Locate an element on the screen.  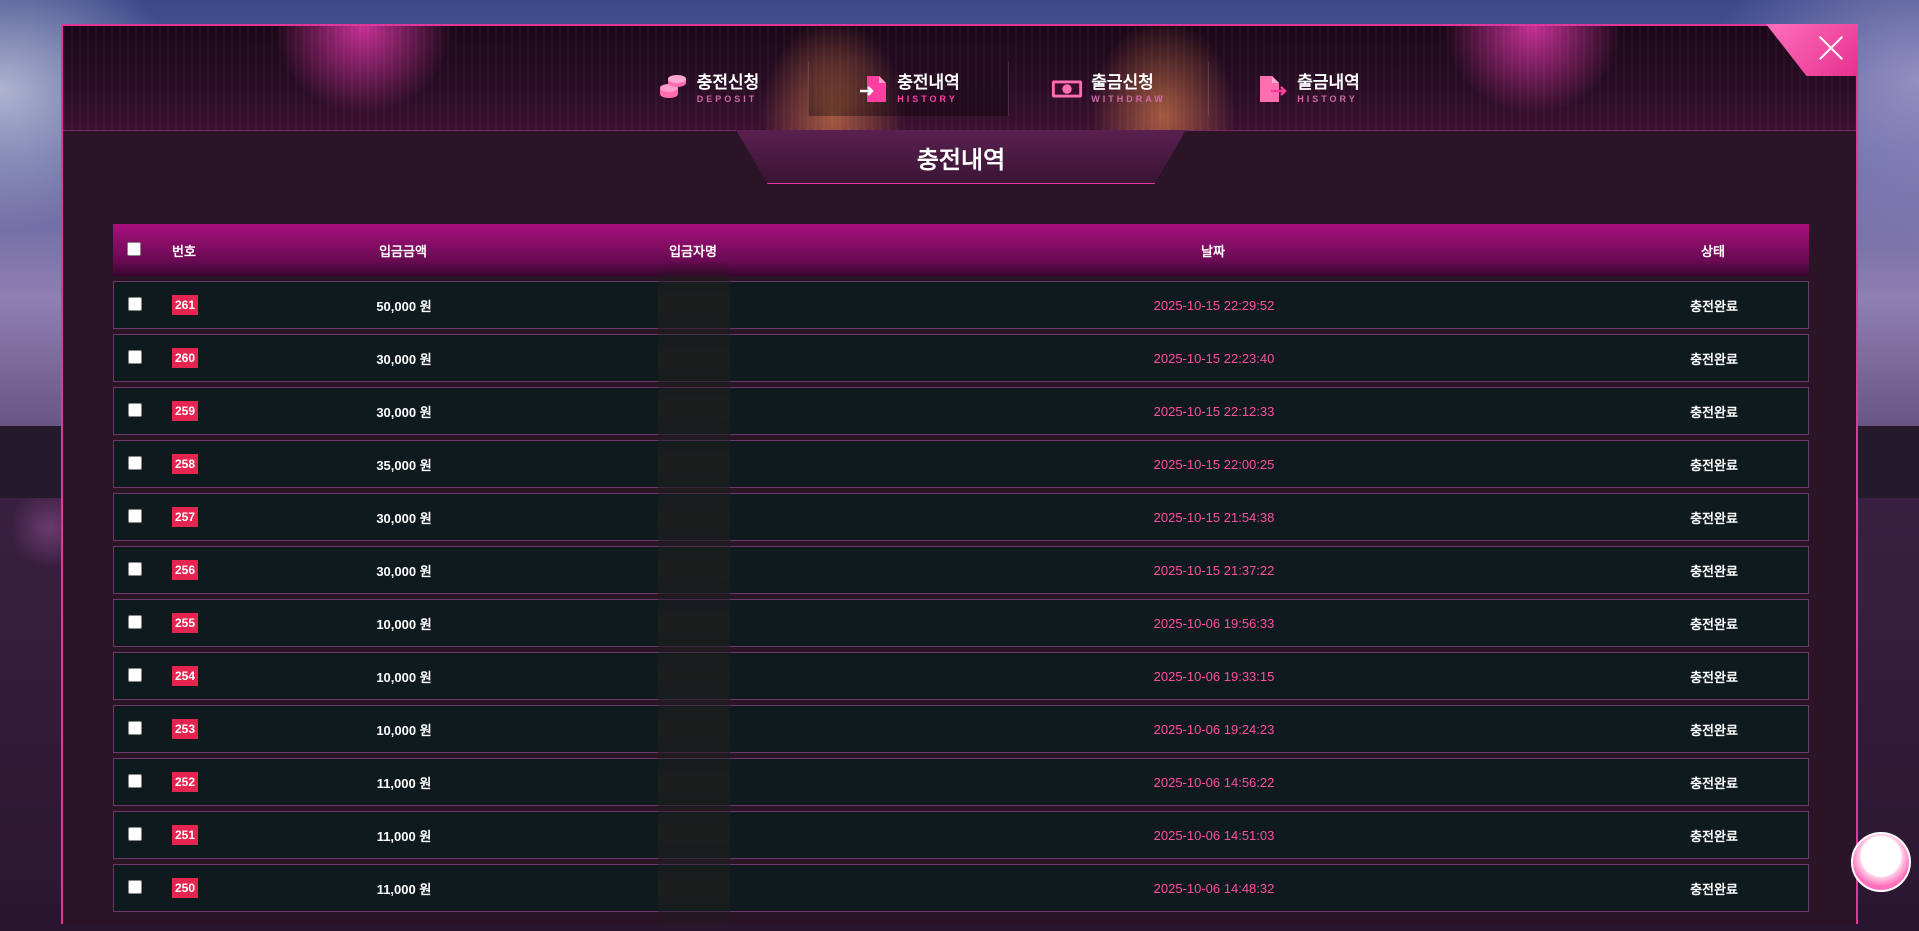
tab-deposit-sub: DEPOSIT is located at coordinates (727, 98).